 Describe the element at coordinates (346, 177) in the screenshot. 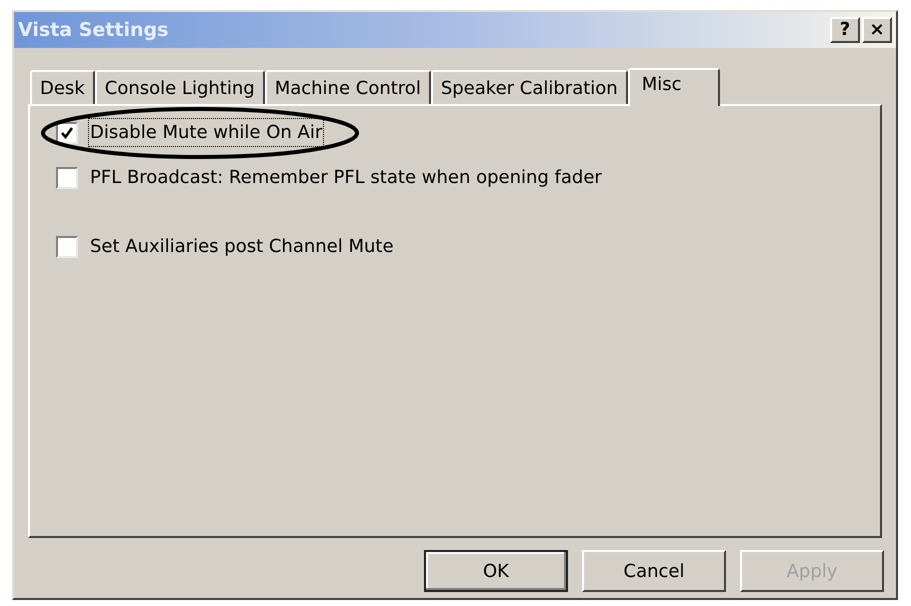

I see `checkbox-label: PFL Broadcast: Remember PFL state when opening fader` at that location.